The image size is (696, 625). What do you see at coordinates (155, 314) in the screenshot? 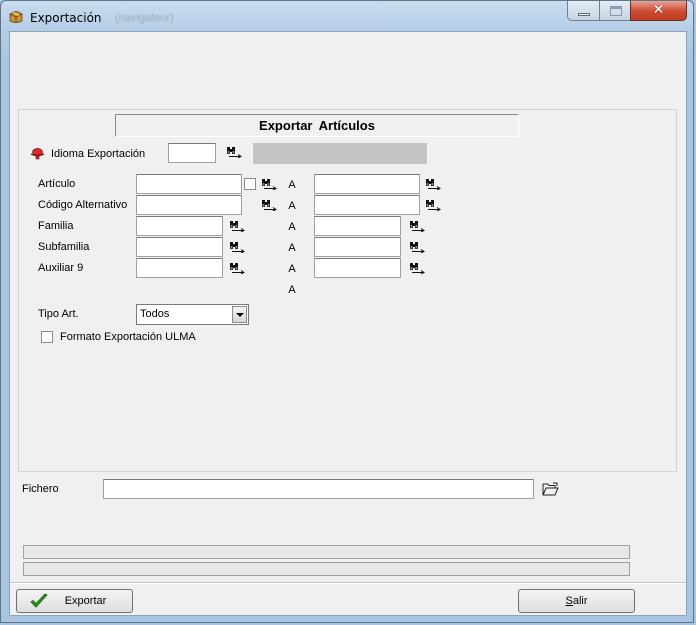
I see `tipo-art-value: Todos` at bounding box center [155, 314].